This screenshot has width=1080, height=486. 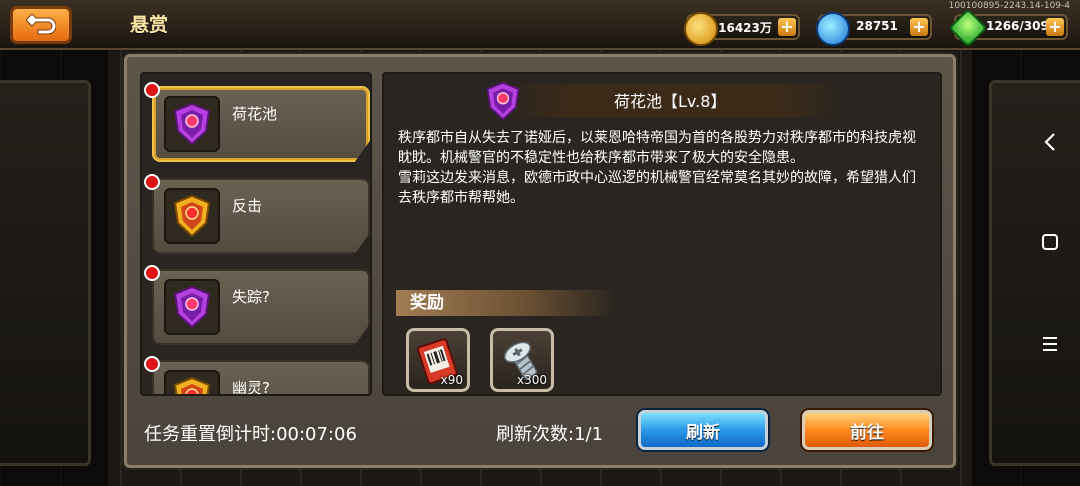 What do you see at coordinates (531, 380) in the screenshot?
I see `reward-quantity: x300` at bounding box center [531, 380].